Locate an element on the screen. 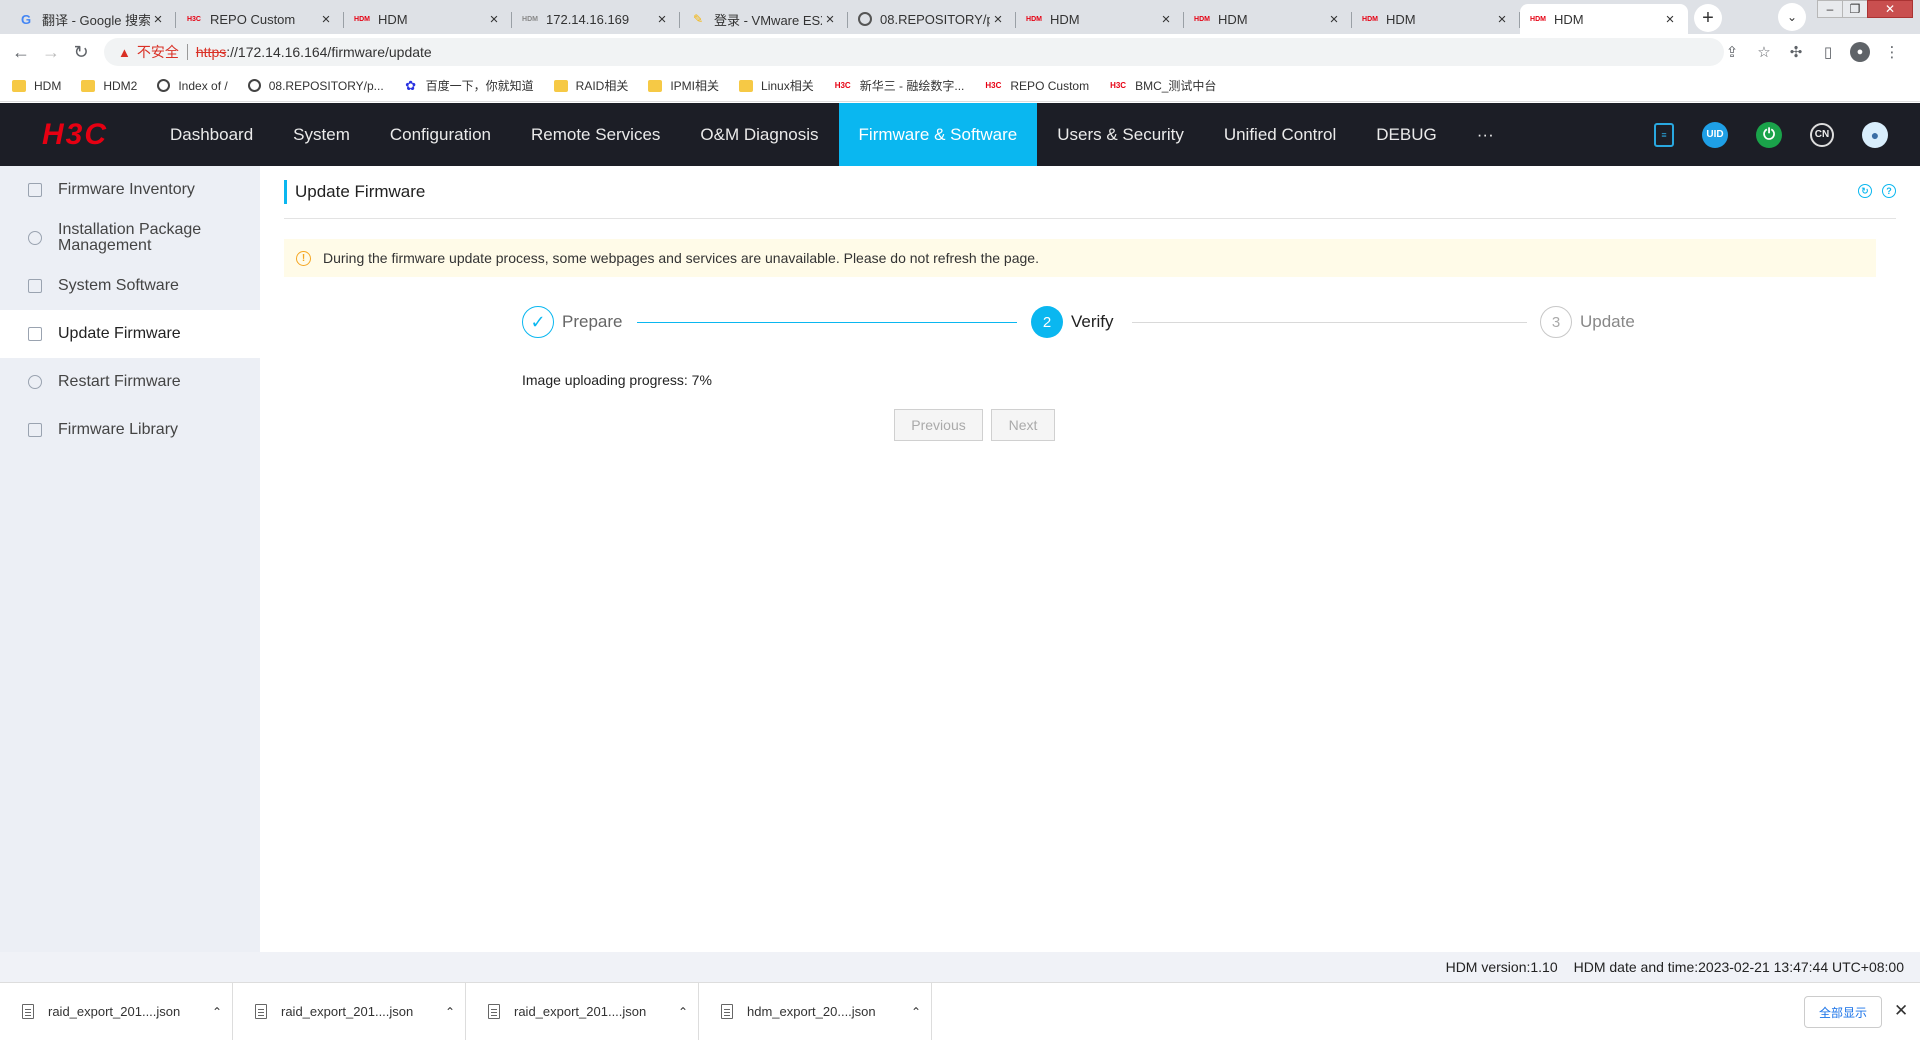  browser-tab: G 翻译 - Google 搜索 × is located at coordinates (92, 19).